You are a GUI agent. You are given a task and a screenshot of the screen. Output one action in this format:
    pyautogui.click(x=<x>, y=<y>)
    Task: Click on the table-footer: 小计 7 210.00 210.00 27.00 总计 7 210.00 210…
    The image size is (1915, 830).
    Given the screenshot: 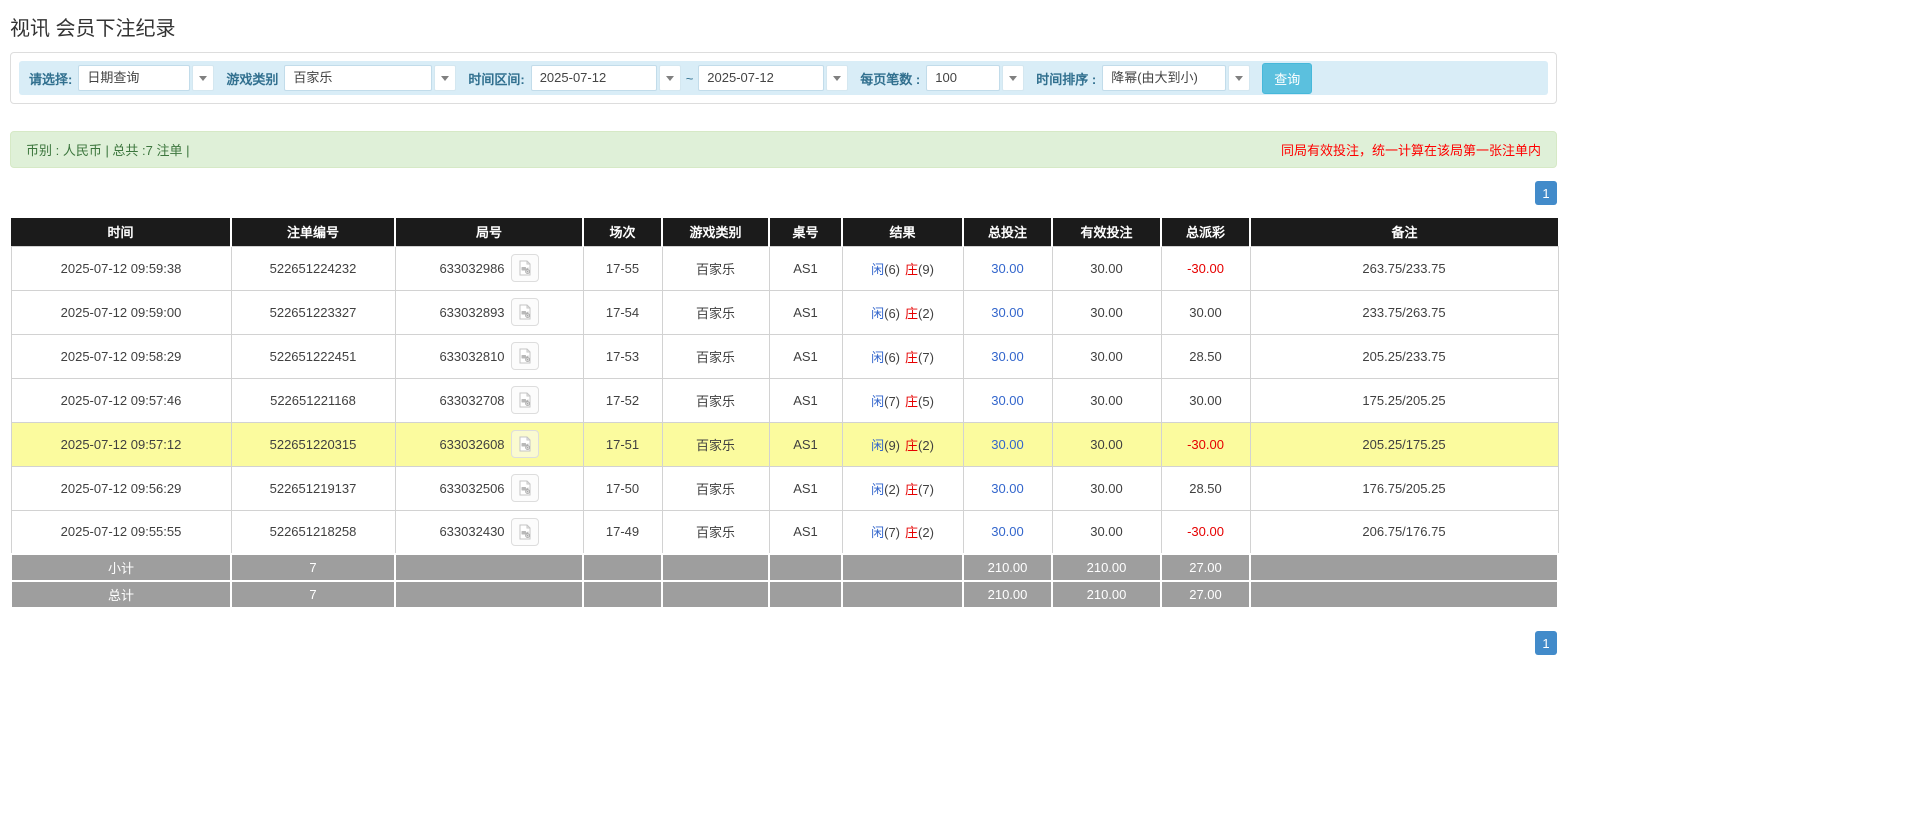 What is the action you would take?
    pyautogui.click(x=784, y=581)
    